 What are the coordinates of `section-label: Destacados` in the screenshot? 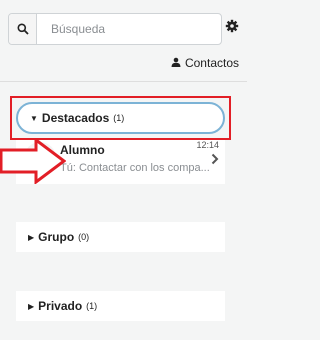 It's located at (75, 118).